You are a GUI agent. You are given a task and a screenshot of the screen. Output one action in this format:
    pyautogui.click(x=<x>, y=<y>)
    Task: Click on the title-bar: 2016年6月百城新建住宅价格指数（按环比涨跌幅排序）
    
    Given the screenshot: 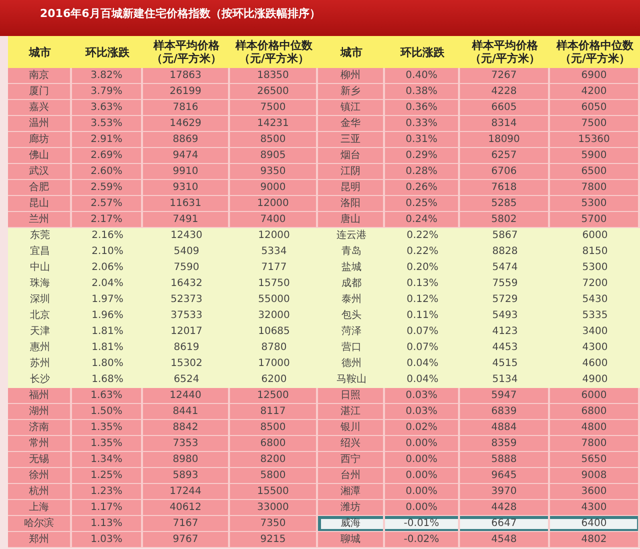 What is the action you would take?
    pyautogui.click(x=320, y=18)
    